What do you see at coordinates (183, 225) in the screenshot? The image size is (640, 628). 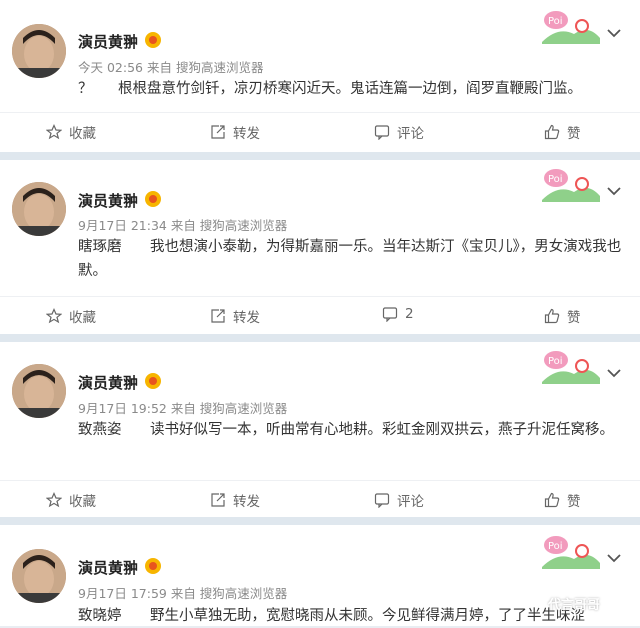 I see `post-time-source: 9月17日 21:34 来自 搜狗高速浏览器` at bounding box center [183, 225].